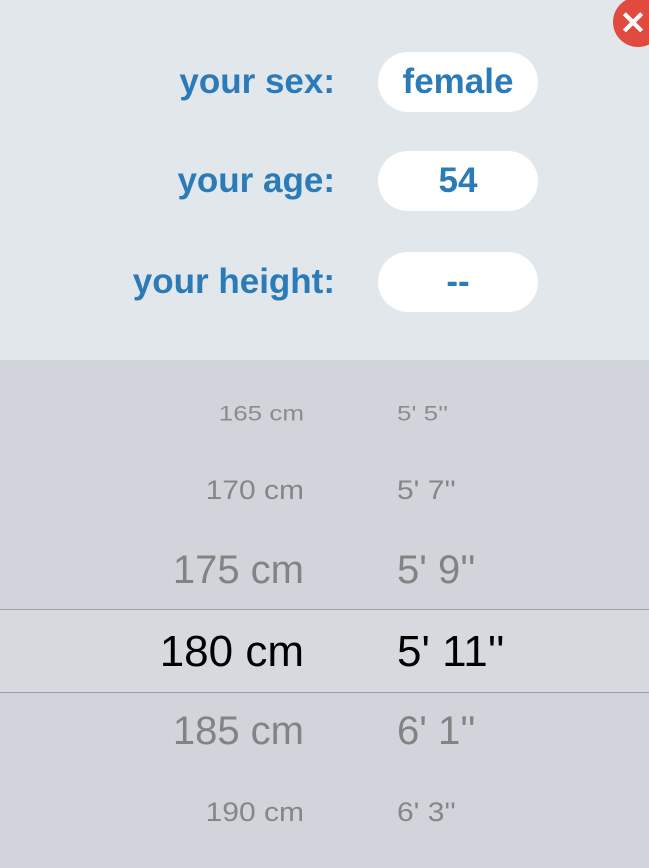  I want to click on age-label: your age:, so click(256, 180).